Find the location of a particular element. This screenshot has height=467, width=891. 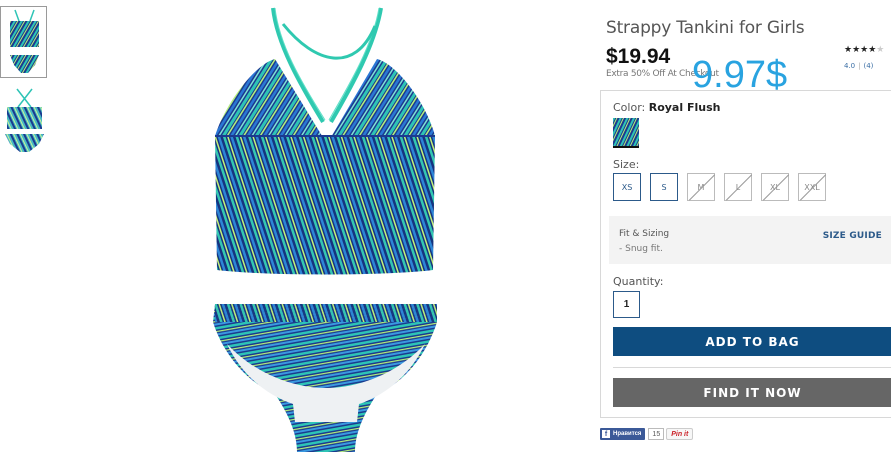

facebook-like-label: Нравится is located at coordinates (627, 434).